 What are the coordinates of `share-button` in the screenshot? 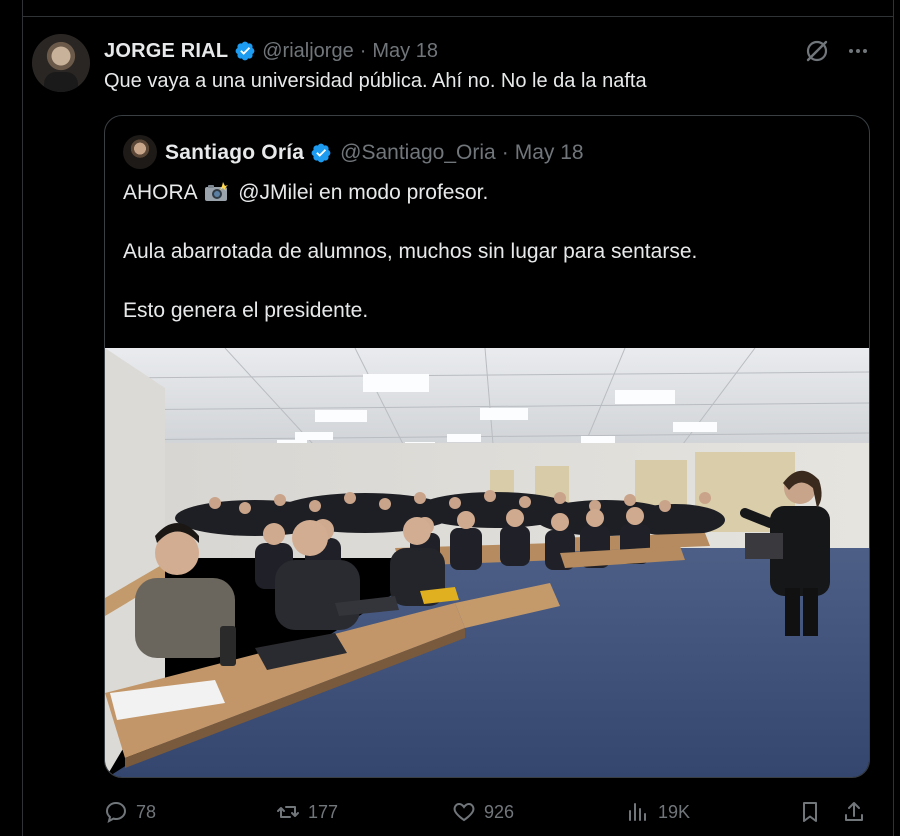 It's located at (858, 812).